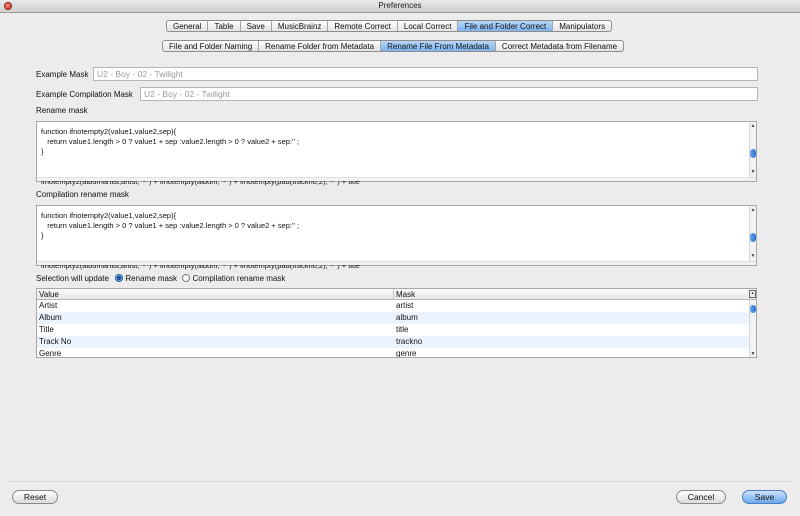 This screenshot has height=516, width=800. What do you see at coordinates (405, 305) in the screenshot?
I see `mask-cell: artist` at bounding box center [405, 305].